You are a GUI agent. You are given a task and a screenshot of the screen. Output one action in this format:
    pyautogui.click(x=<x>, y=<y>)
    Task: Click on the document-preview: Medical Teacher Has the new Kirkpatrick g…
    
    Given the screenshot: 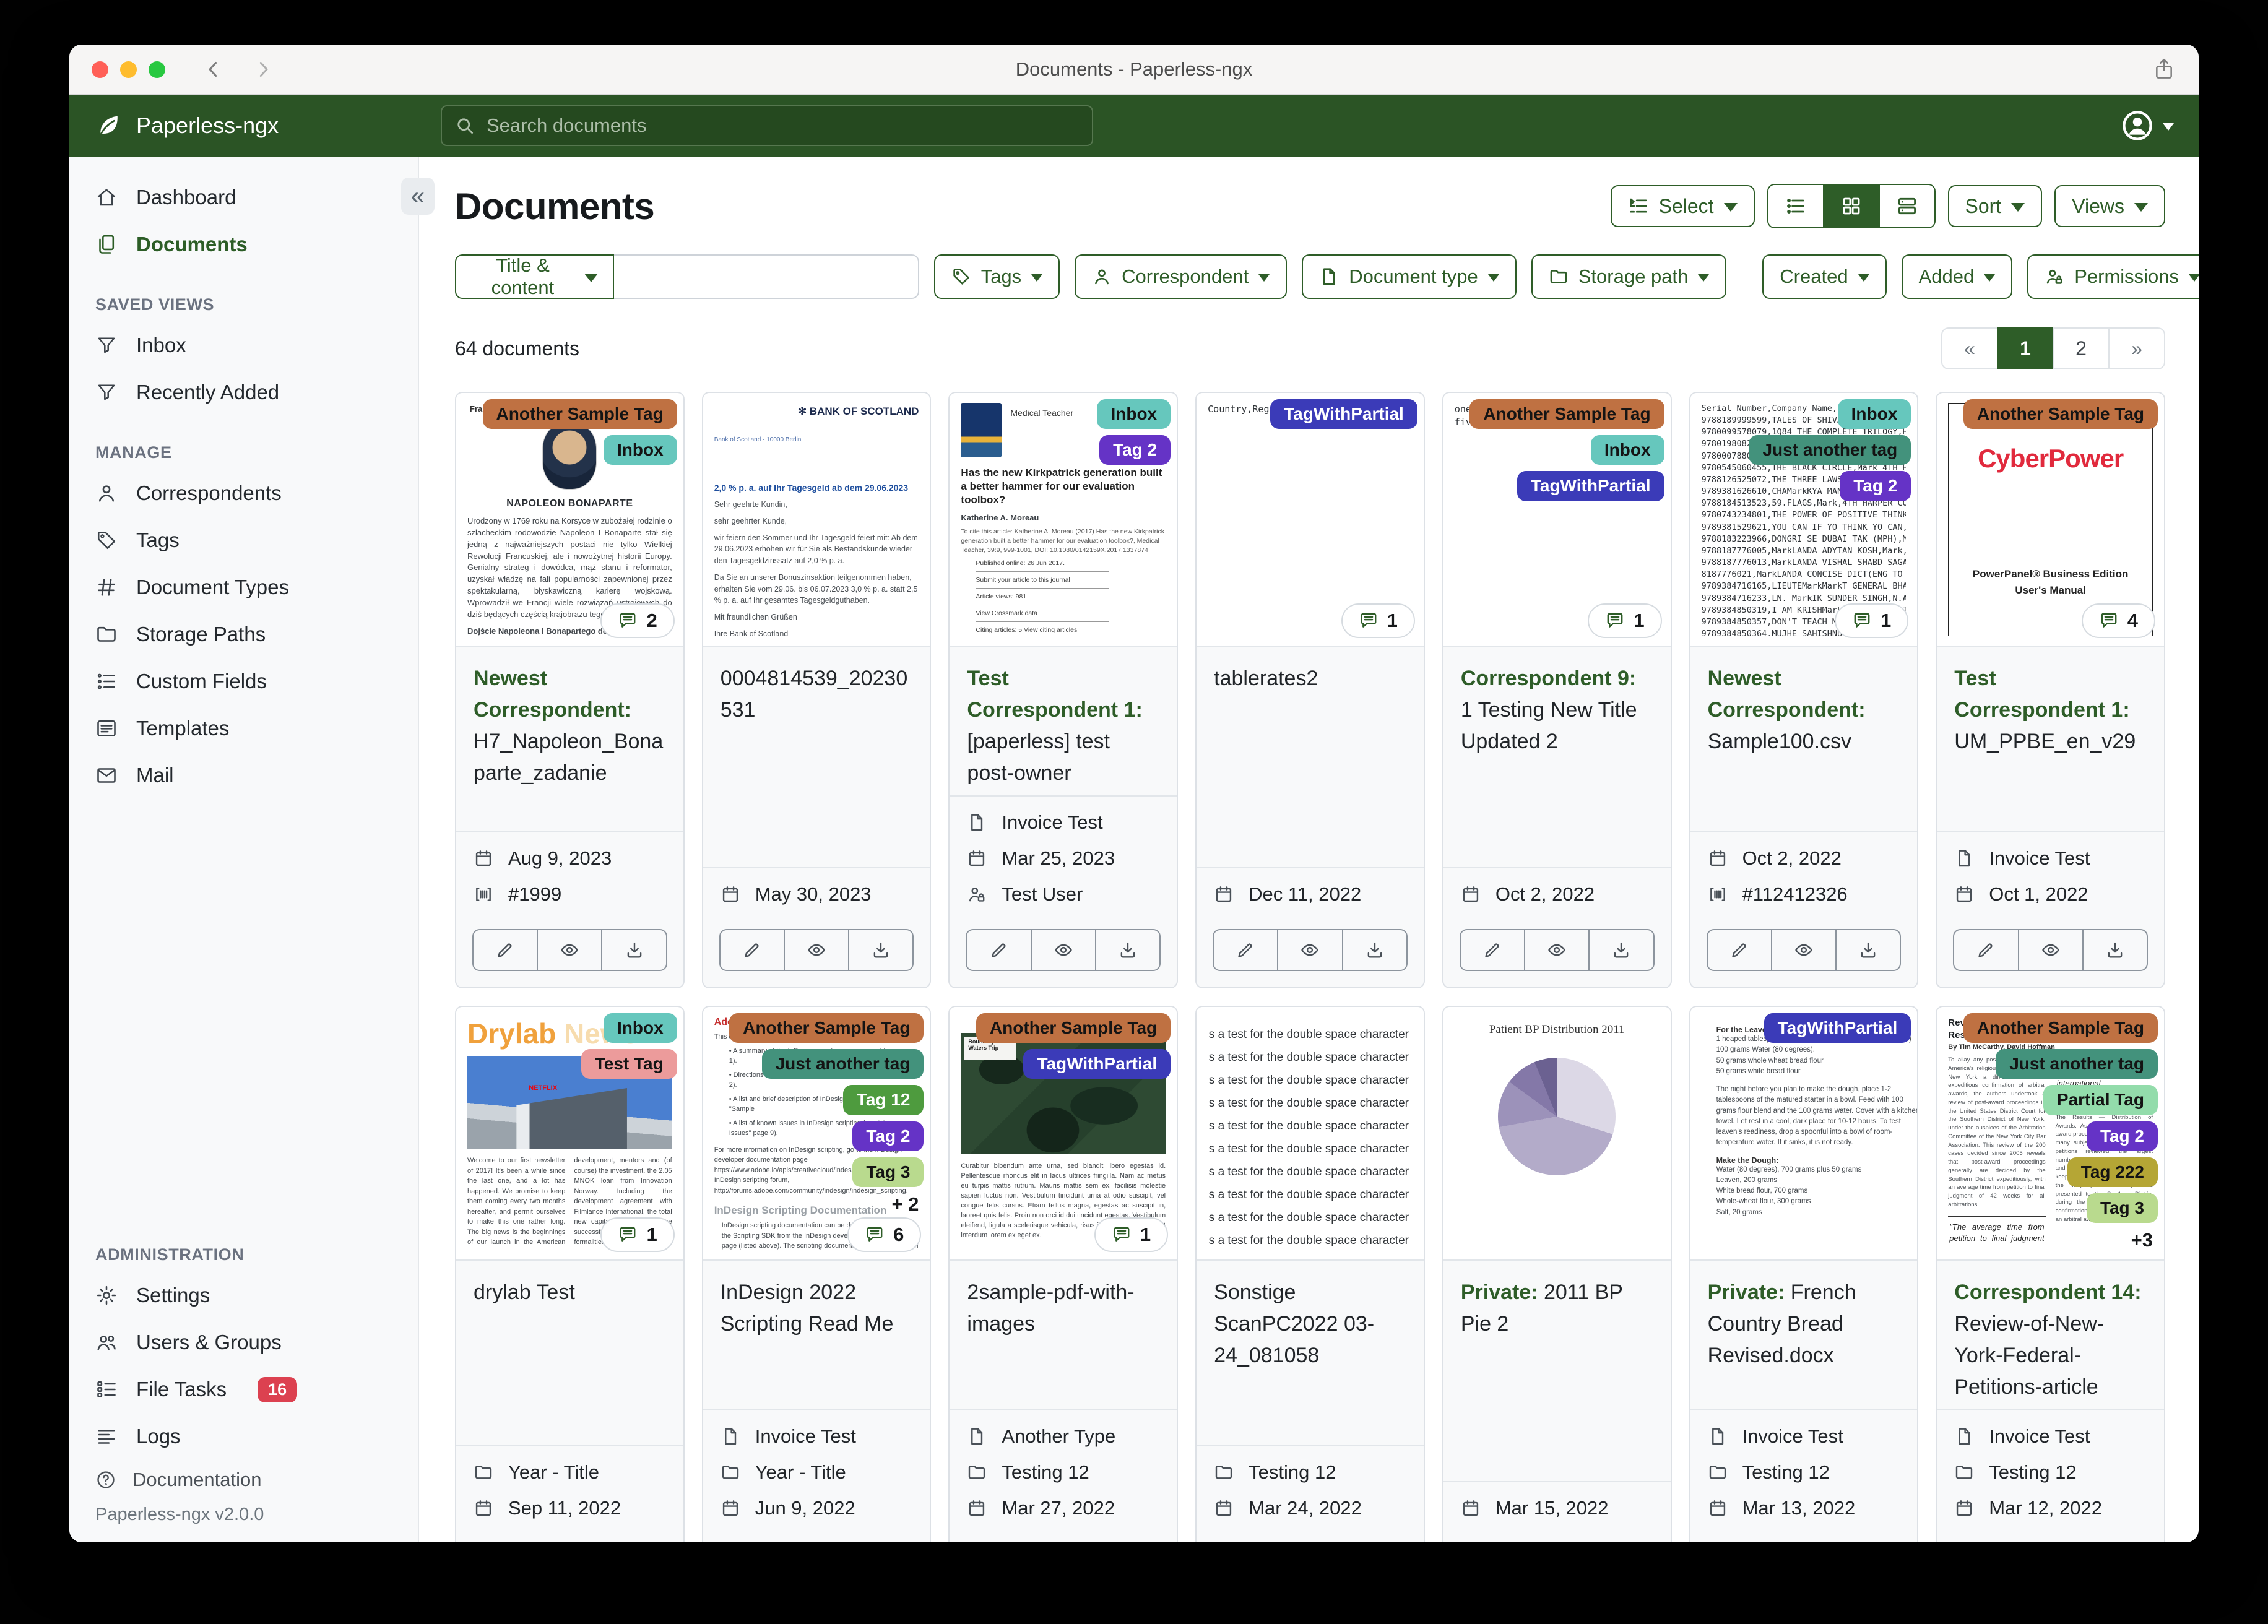 What is the action you would take?
    pyautogui.click(x=1063, y=520)
    